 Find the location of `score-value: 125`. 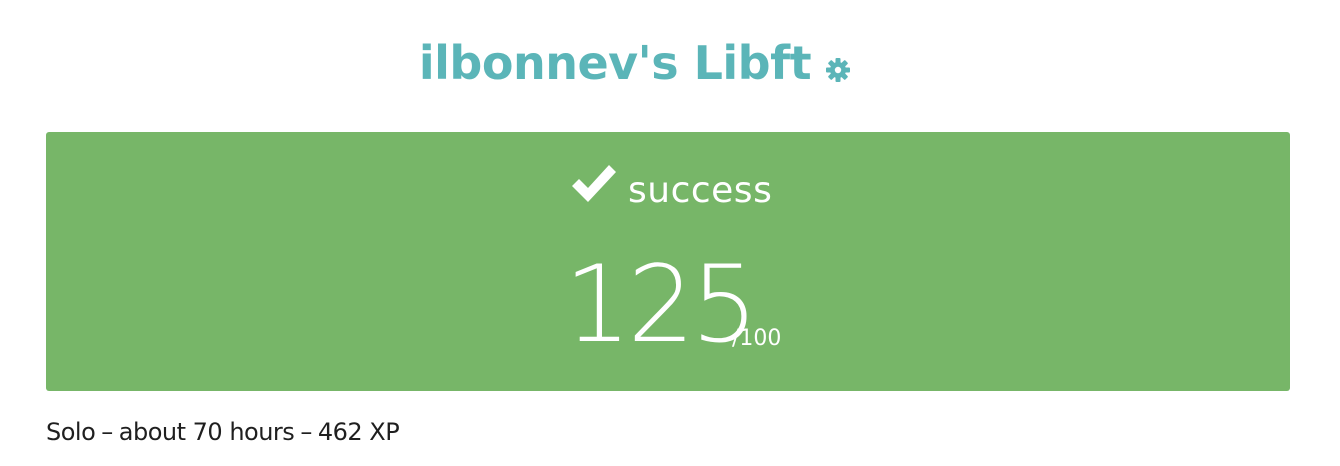

score-value: 125 is located at coordinates (661, 304).